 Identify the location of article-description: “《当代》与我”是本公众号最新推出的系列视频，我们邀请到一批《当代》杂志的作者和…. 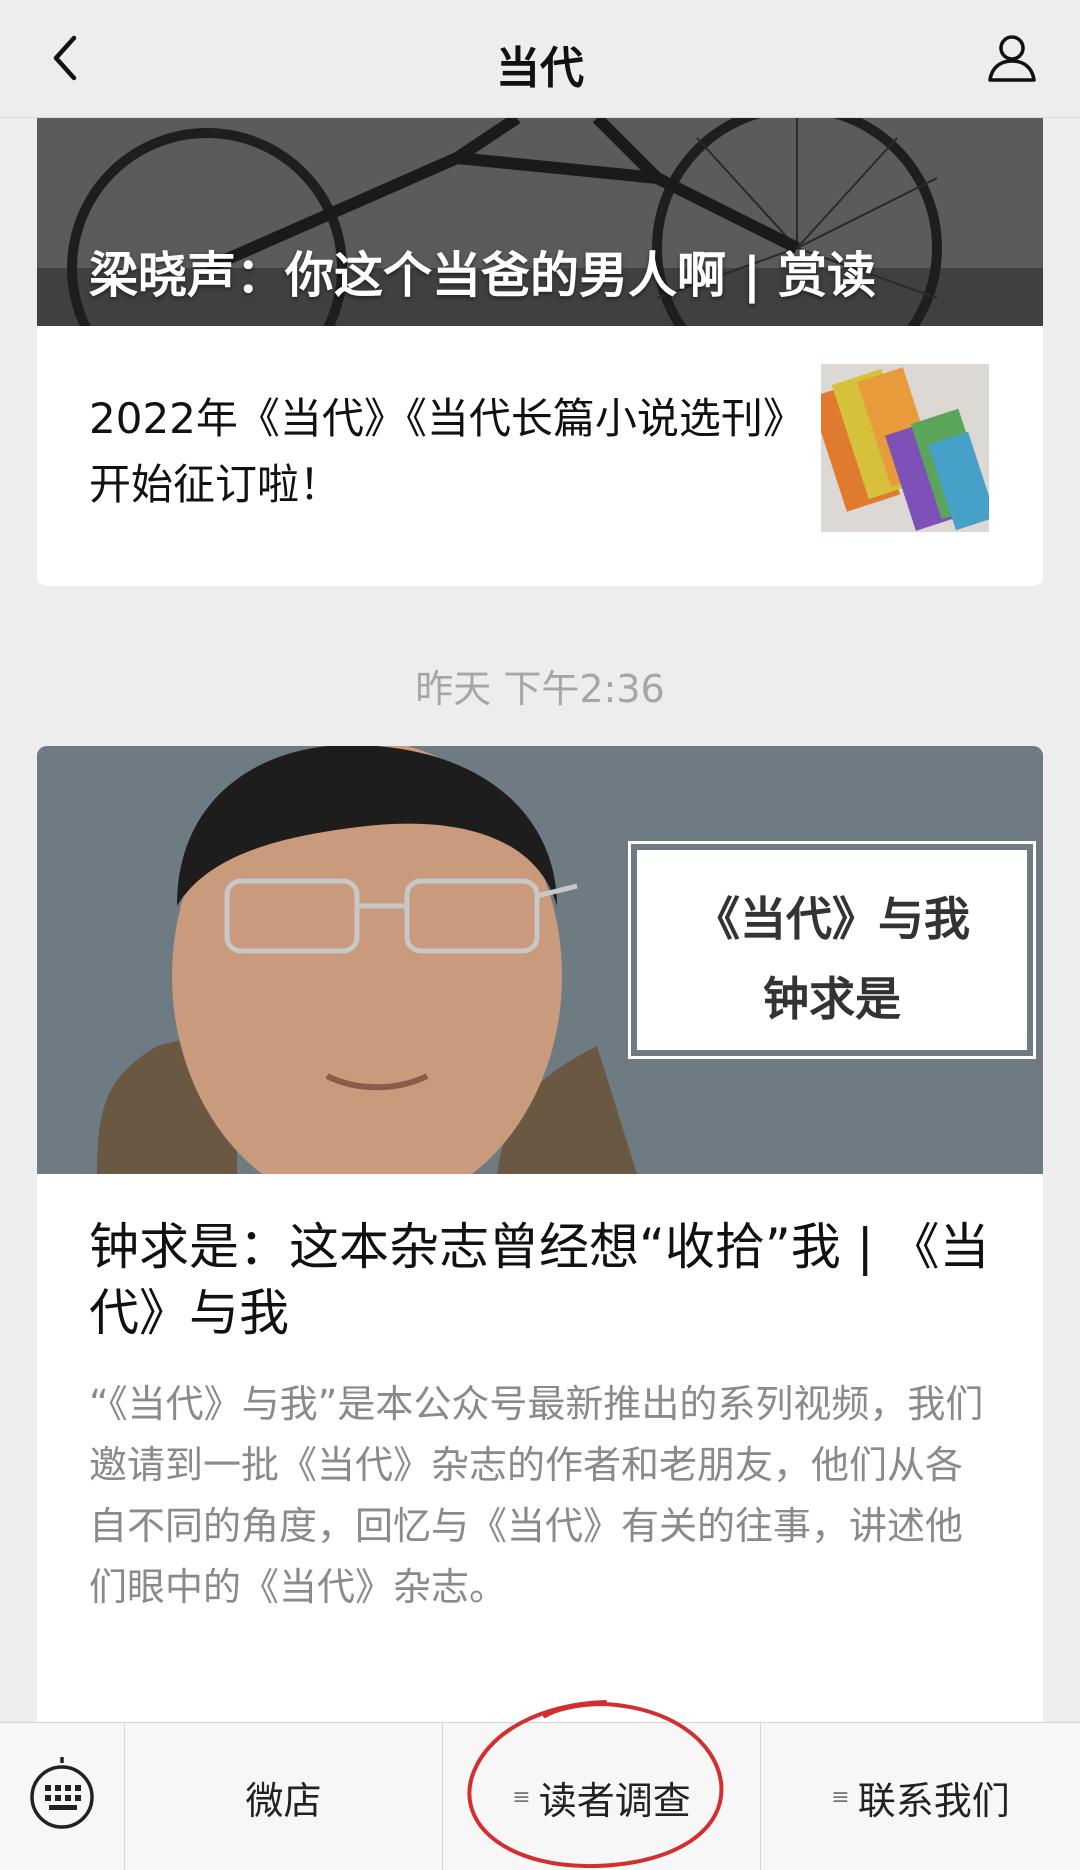
(536, 1495).